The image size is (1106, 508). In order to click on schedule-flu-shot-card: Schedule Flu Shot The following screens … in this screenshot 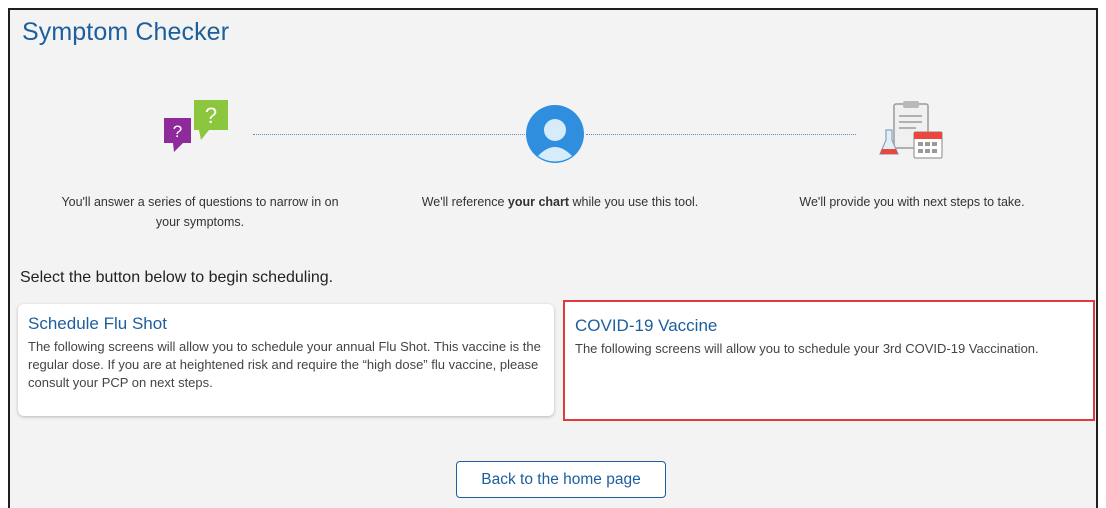, I will do `click(286, 360)`.